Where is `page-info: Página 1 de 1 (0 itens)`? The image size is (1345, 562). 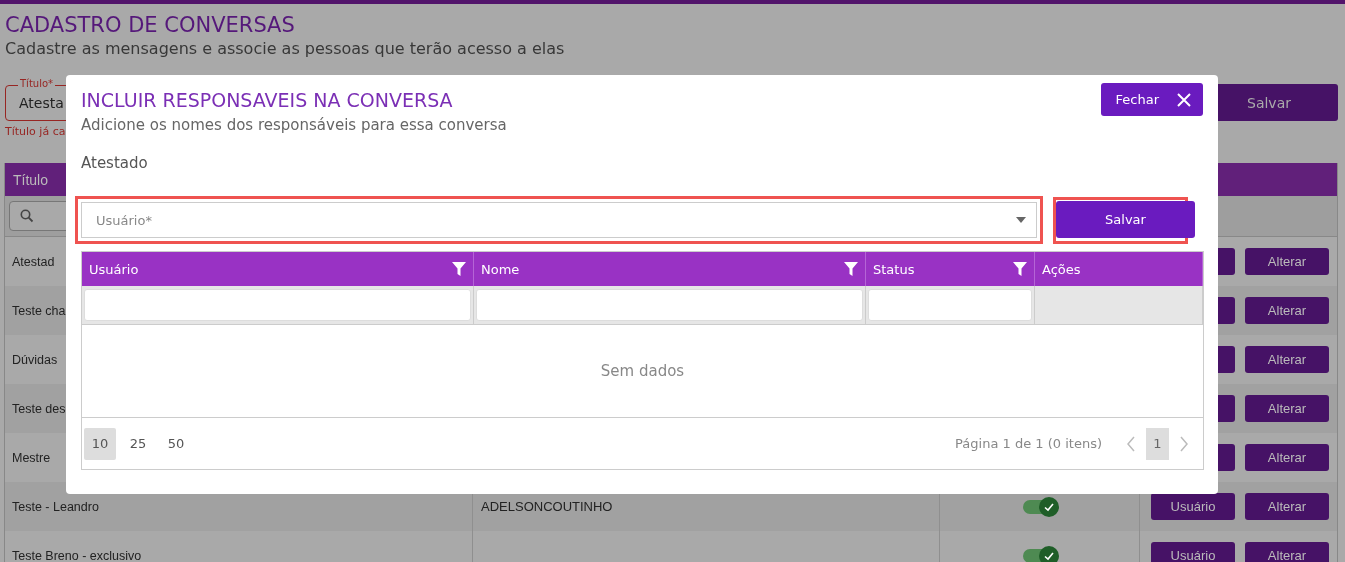 page-info: Página 1 de 1 (0 itens) is located at coordinates (1028, 443).